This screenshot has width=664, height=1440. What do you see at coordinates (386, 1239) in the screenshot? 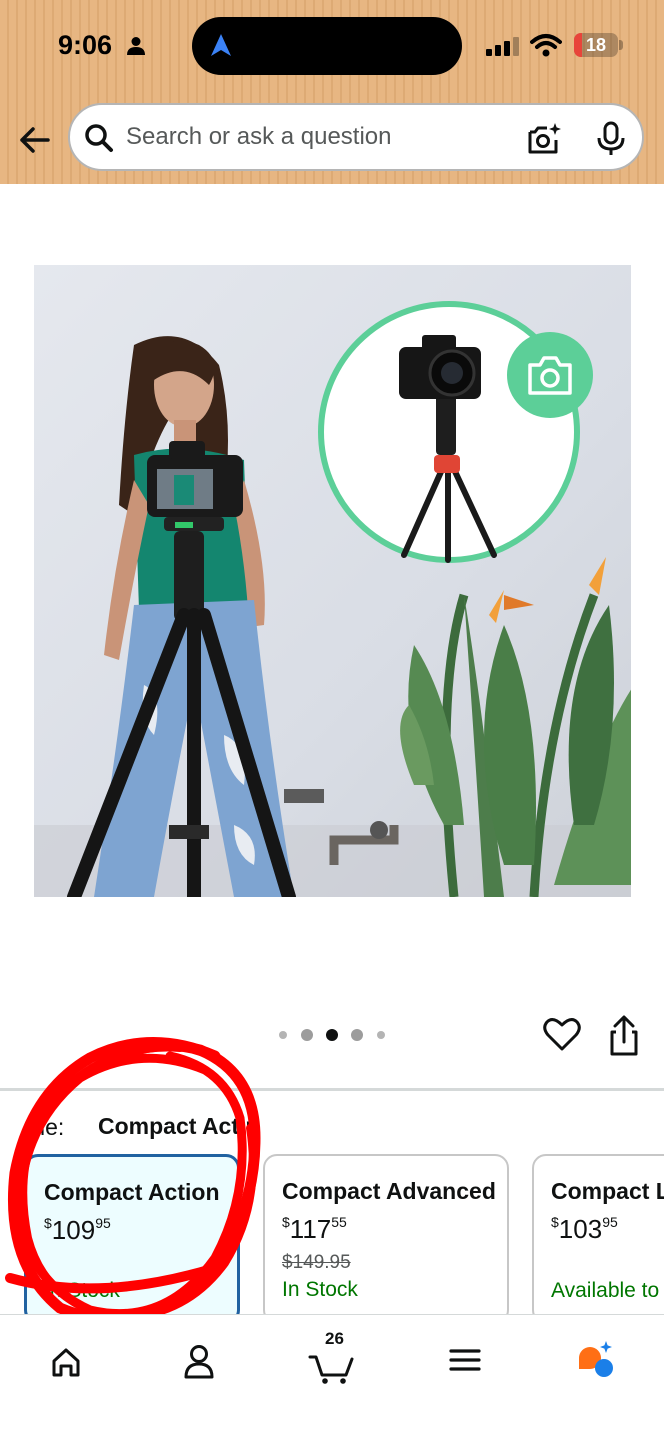
I see `style-option-compact-advanced: Compact Advanced $11755 $149.95 In Stock` at bounding box center [386, 1239].